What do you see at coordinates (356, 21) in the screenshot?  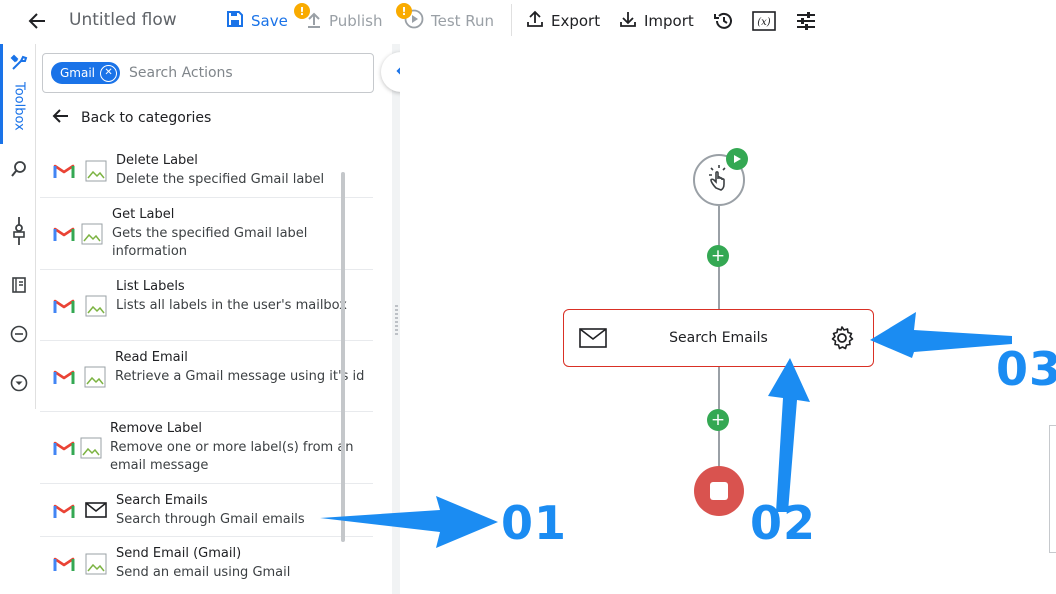 I see `publish-label: Publish` at bounding box center [356, 21].